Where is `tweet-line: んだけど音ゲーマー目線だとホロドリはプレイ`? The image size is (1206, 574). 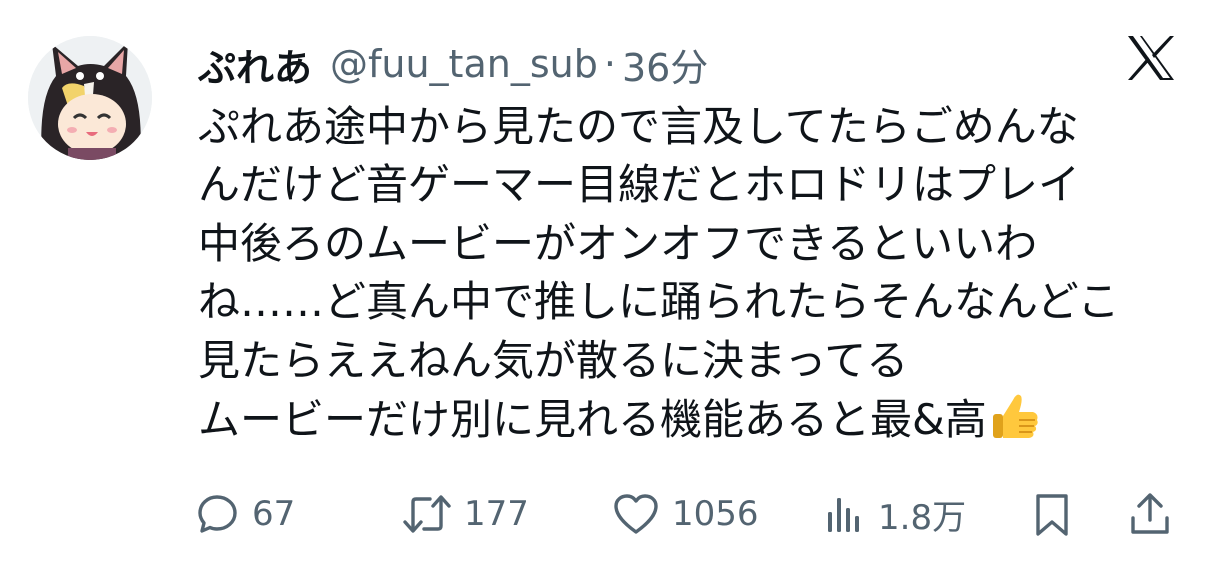
tweet-line: んだけど音ゲーマー目線だとホロドリはプレイ is located at coordinates (639, 185).